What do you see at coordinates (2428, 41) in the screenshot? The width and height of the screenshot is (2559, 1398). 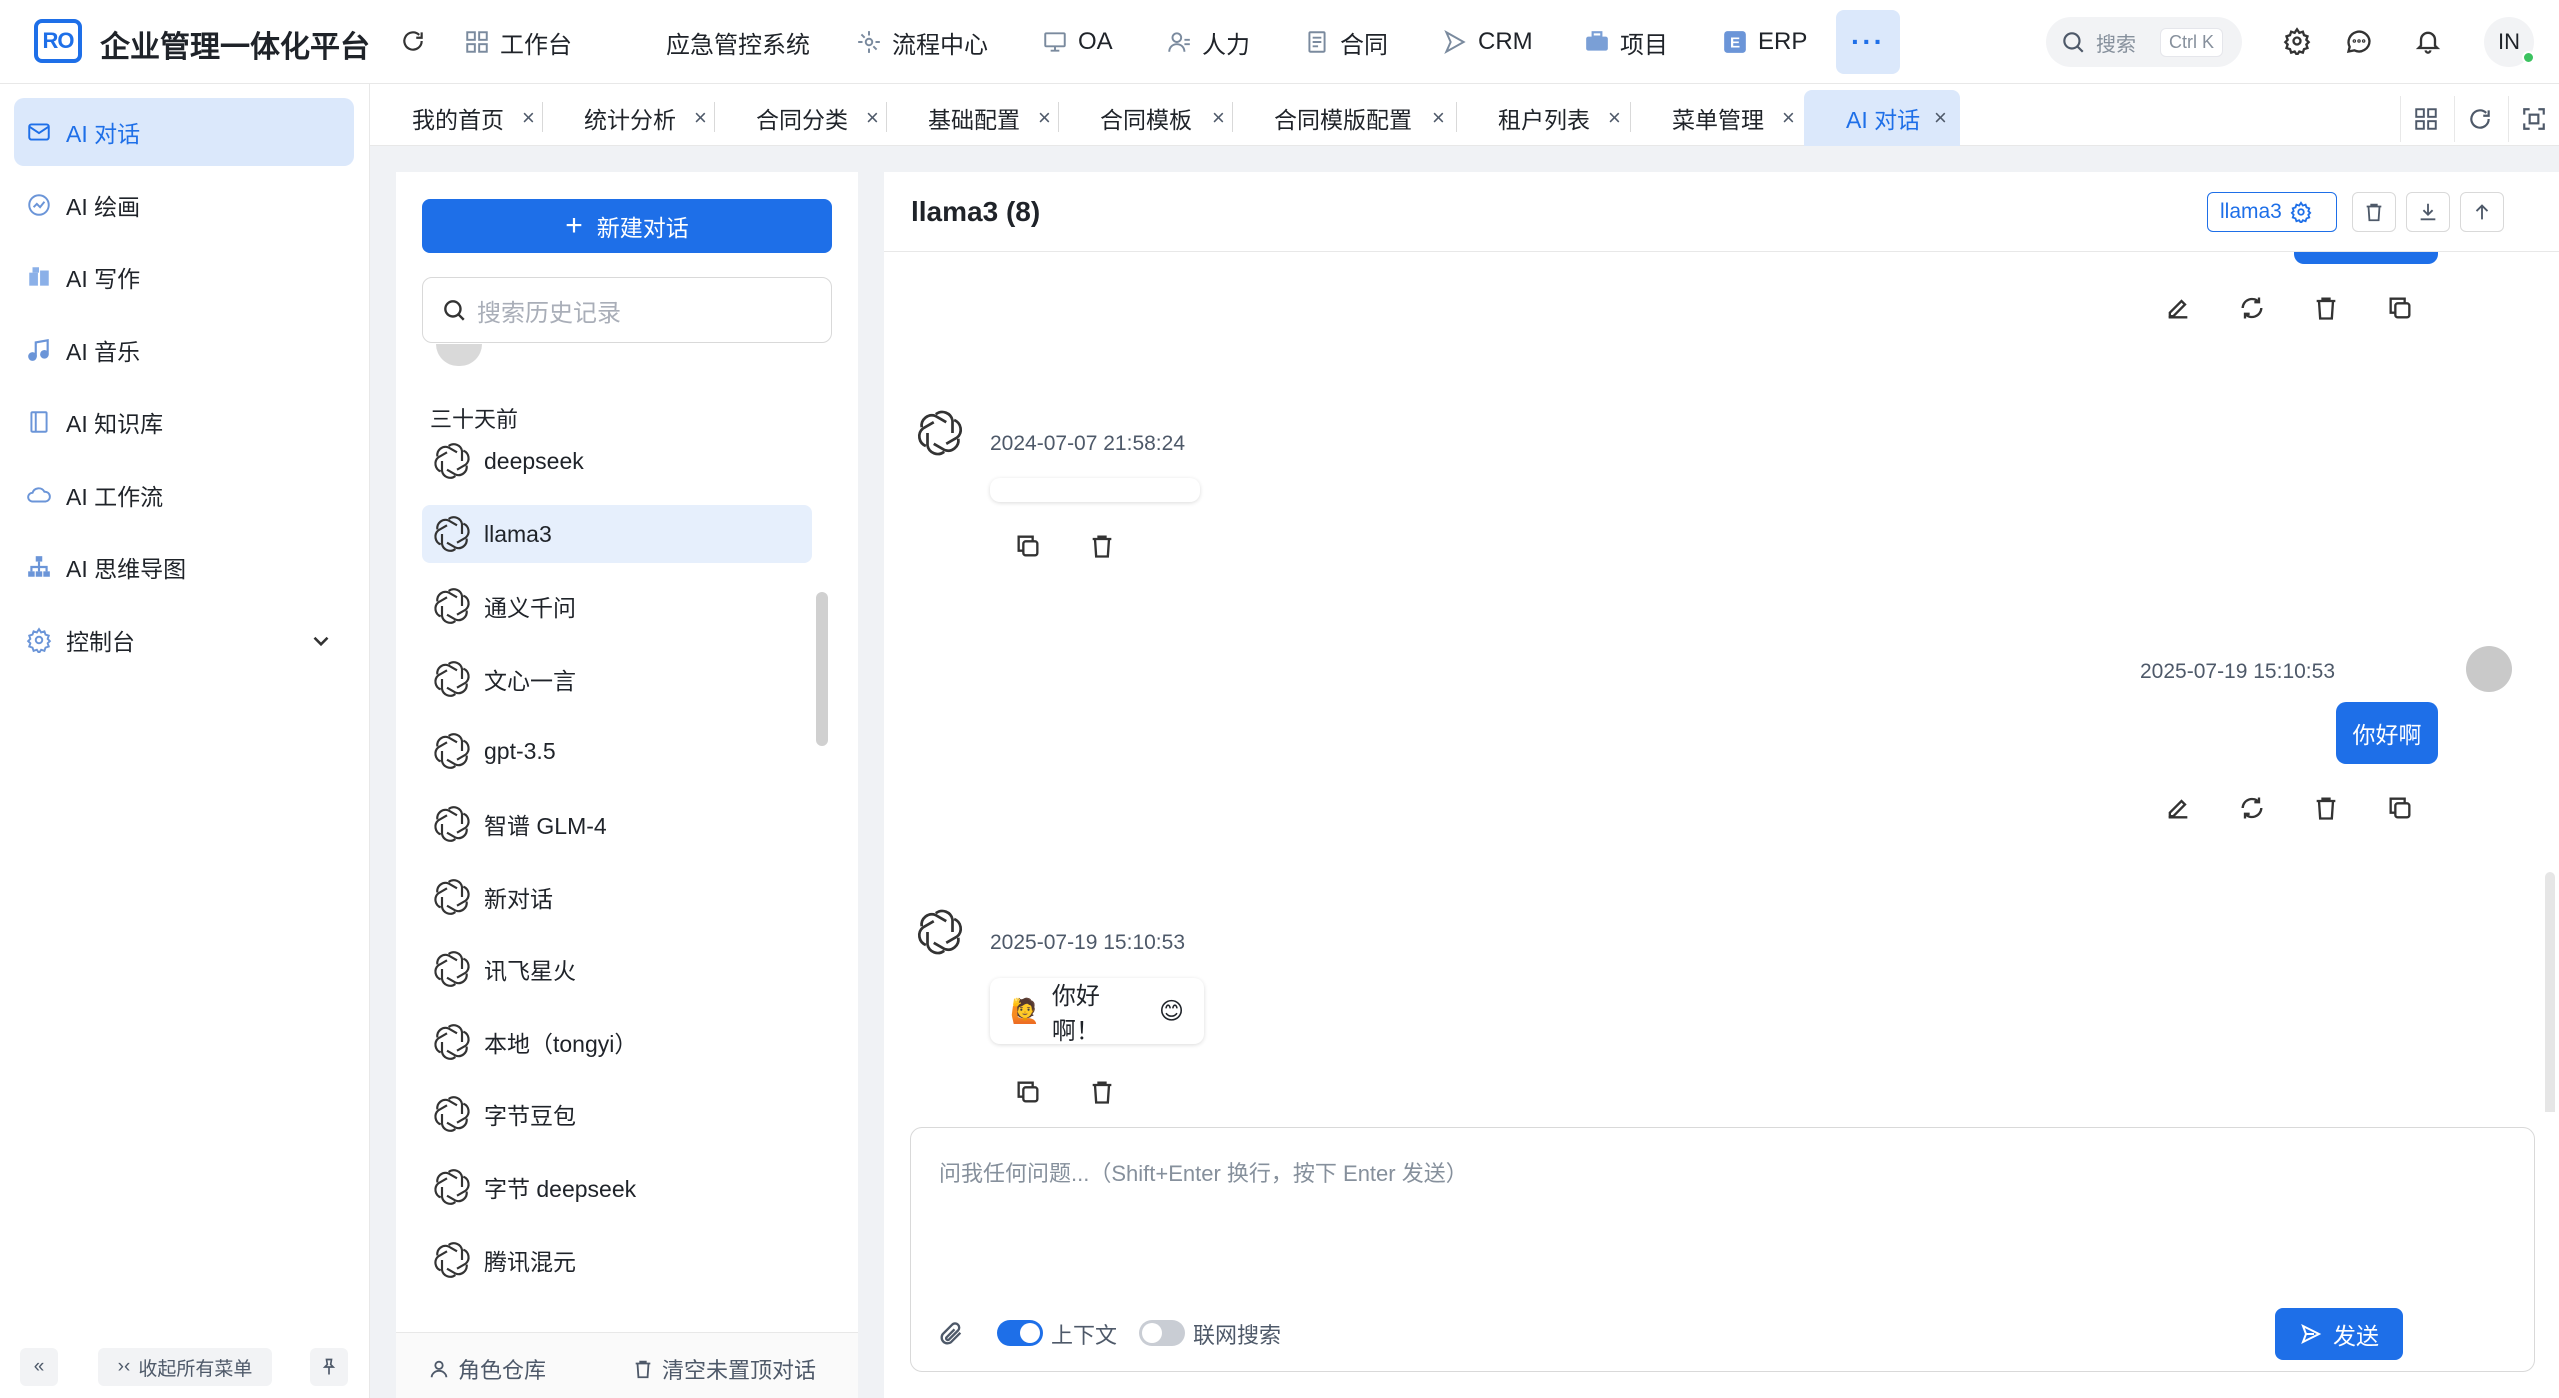 I see `bell-icon` at bounding box center [2428, 41].